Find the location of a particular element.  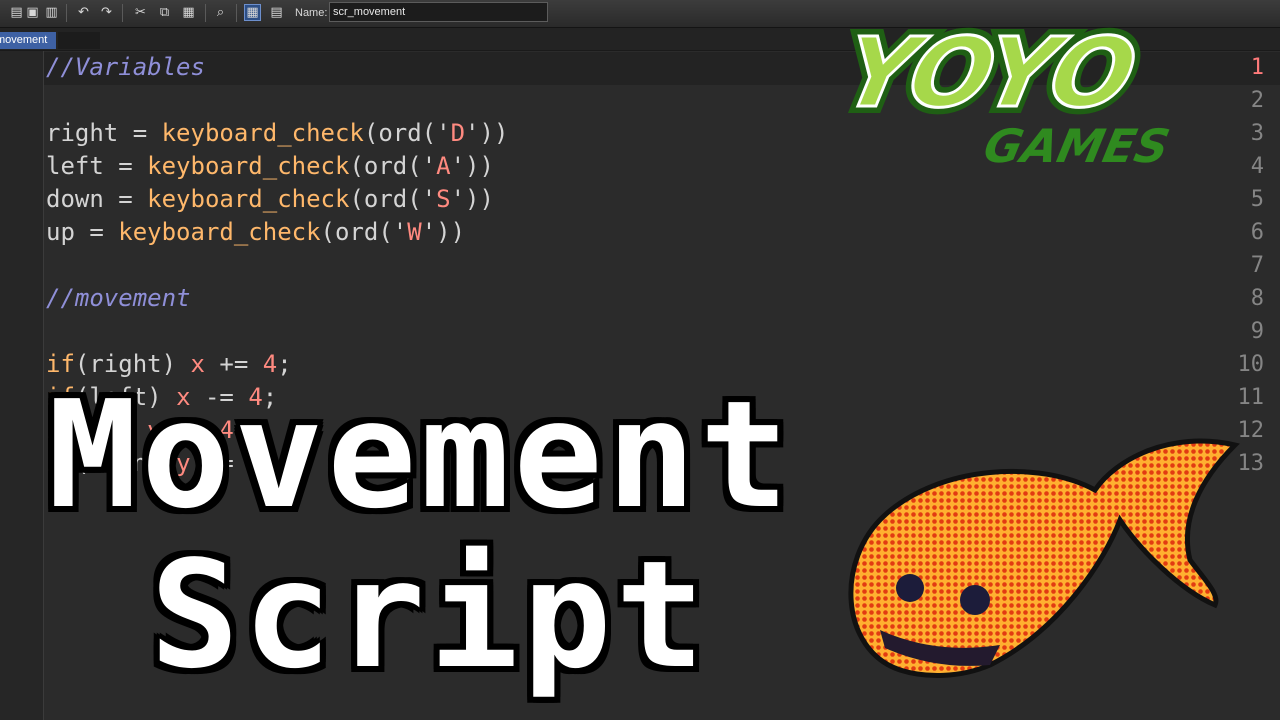

line-number: 9 is located at coordinates (1257, 331).